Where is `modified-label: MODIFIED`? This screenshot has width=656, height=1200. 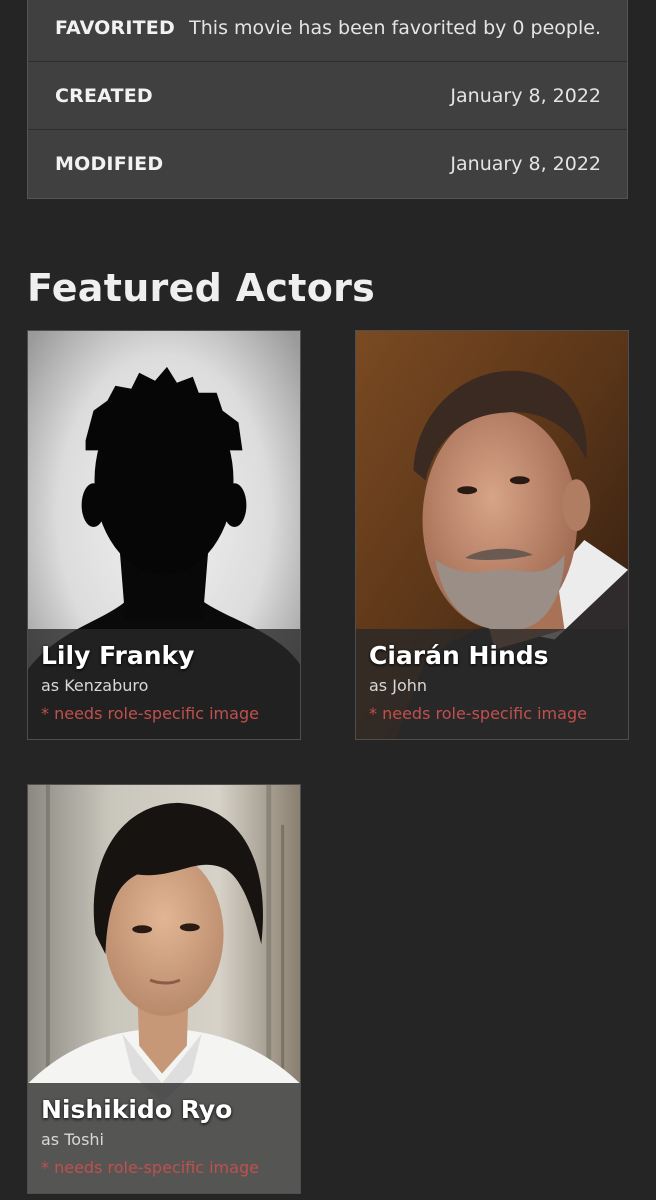
modified-label: MODIFIED is located at coordinates (109, 164).